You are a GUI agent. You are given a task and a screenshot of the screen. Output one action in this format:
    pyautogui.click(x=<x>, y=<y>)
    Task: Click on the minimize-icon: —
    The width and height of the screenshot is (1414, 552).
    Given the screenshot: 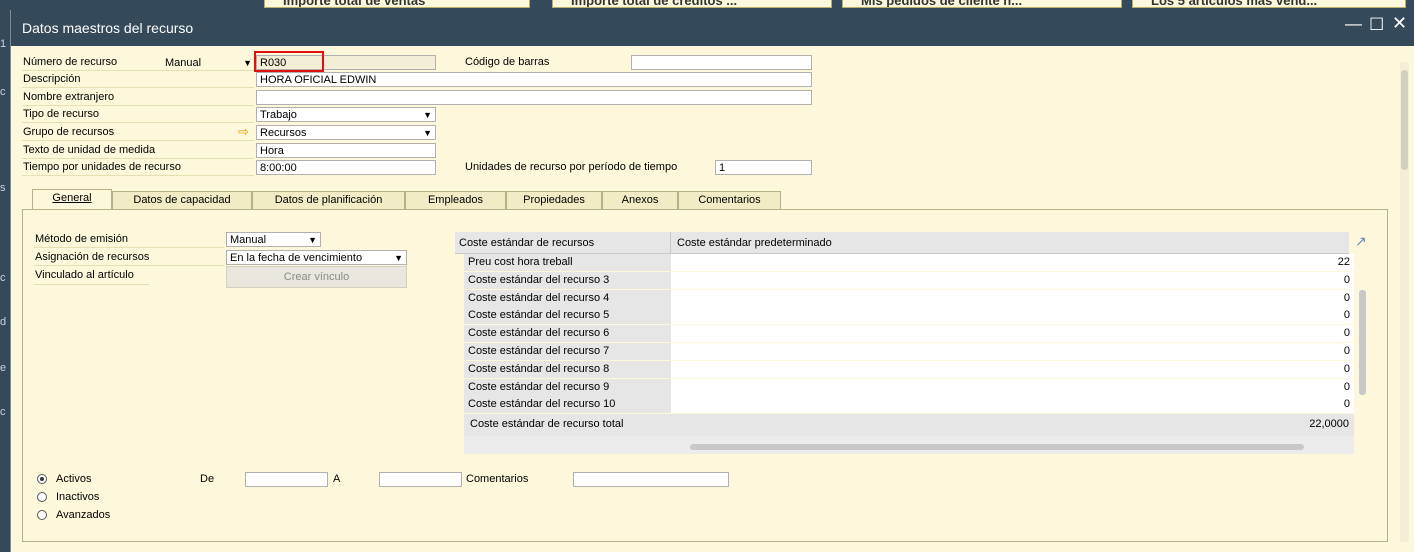 What is the action you would take?
    pyautogui.click(x=1353, y=24)
    